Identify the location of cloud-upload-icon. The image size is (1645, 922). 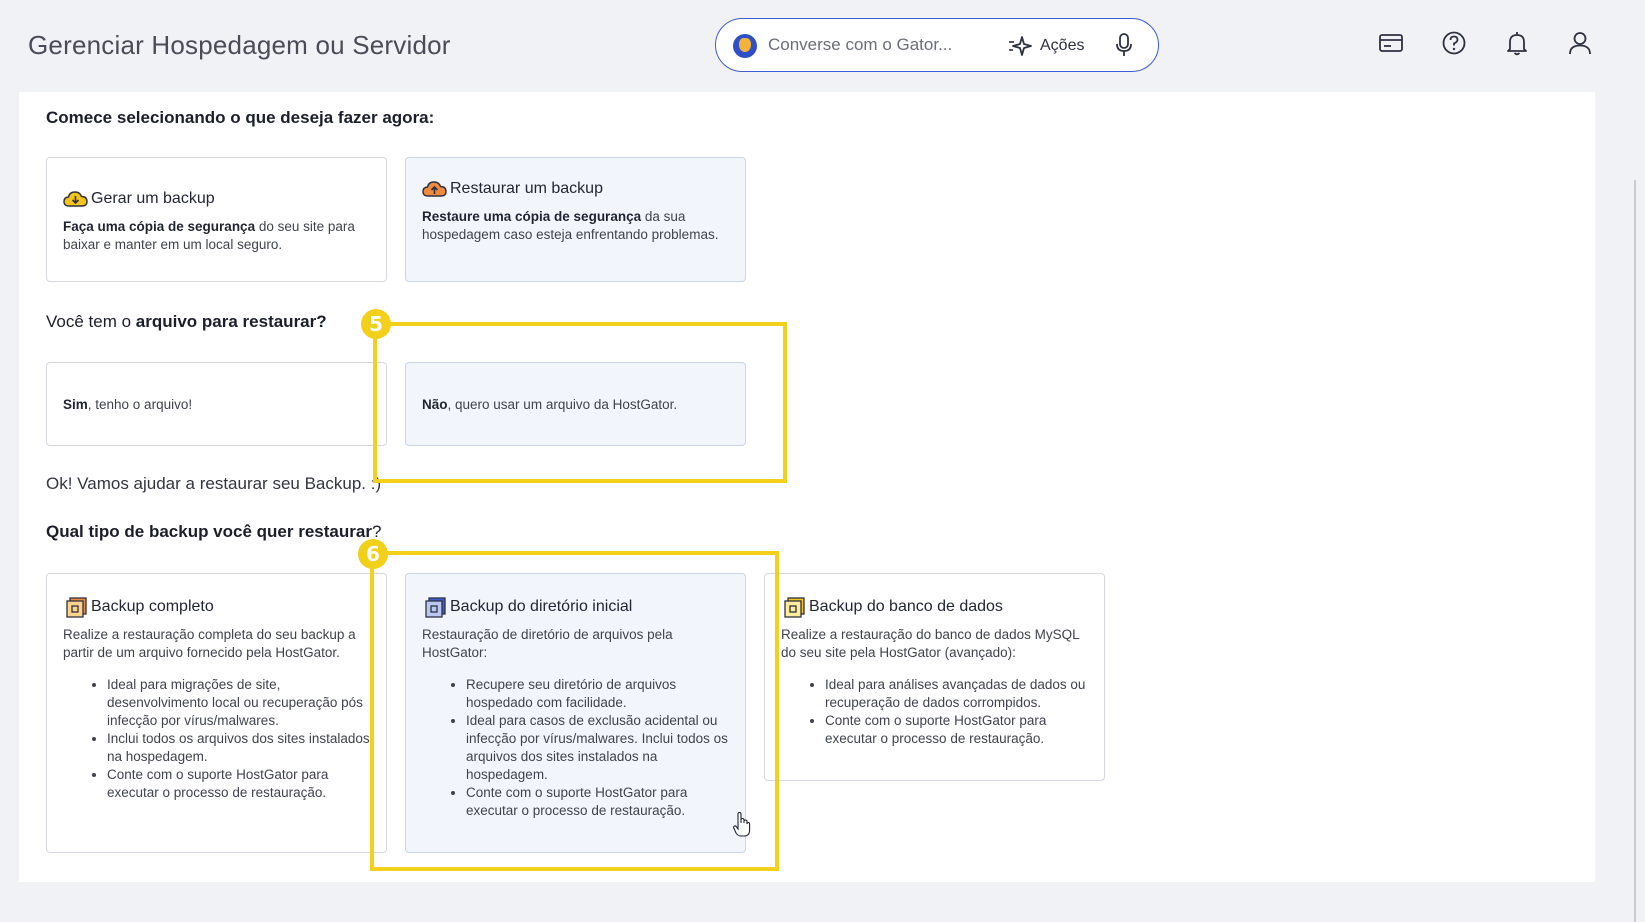
(434, 189).